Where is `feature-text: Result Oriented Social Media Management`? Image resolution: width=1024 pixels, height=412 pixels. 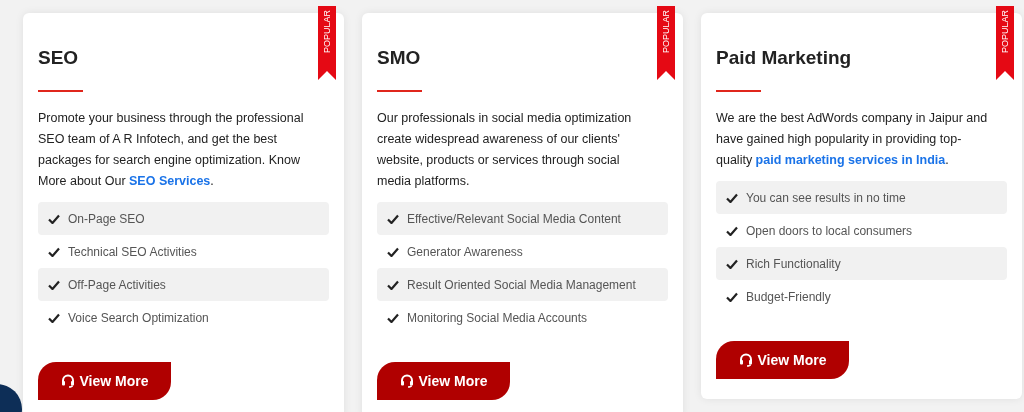
feature-text: Result Oriented Social Media Management is located at coordinates (521, 285).